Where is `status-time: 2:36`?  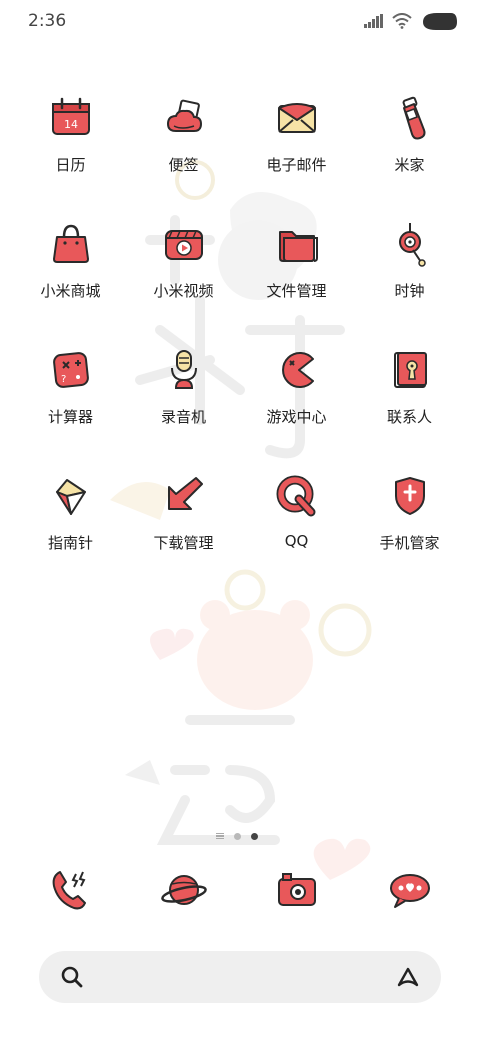 status-time: 2:36 is located at coordinates (47, 21).